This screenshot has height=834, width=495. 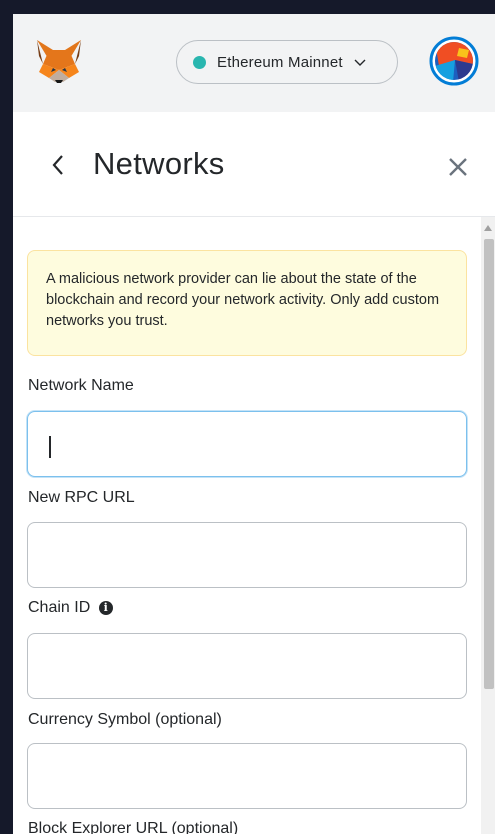 What do you see at coordinates (247, 776) in the screenshot?
I see `currency-symbol-input` at bounding box center [247, 776].